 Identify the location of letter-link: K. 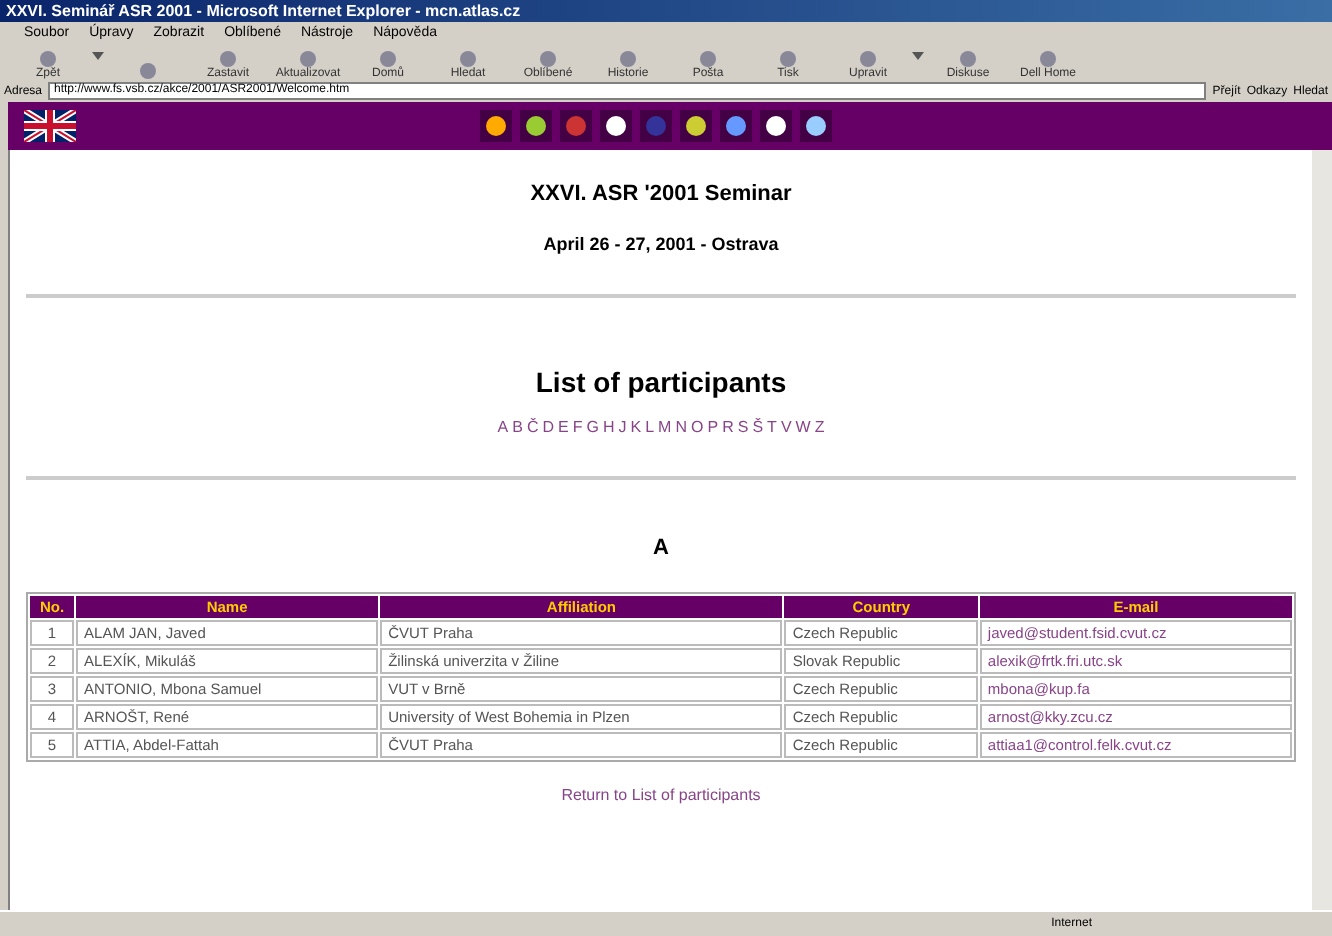
(636, 427).